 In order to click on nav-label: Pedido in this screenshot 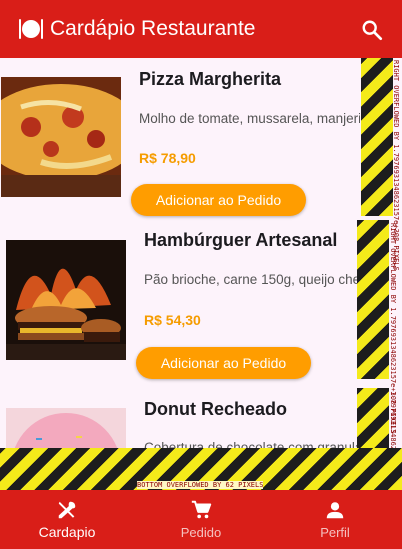, I will do `click(201, 532)`.